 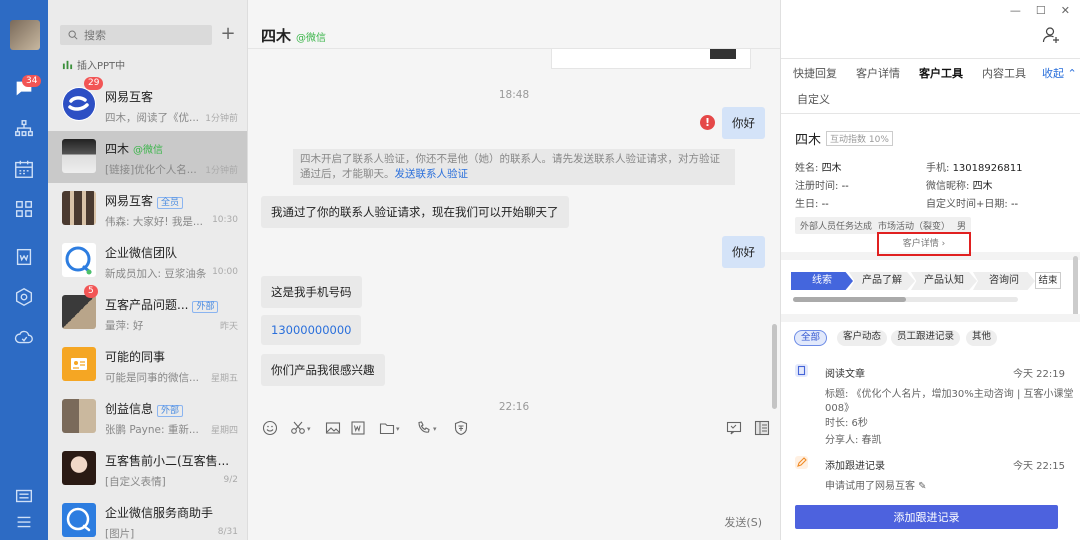 I want to click on image-button, so click(x=333, y=428).